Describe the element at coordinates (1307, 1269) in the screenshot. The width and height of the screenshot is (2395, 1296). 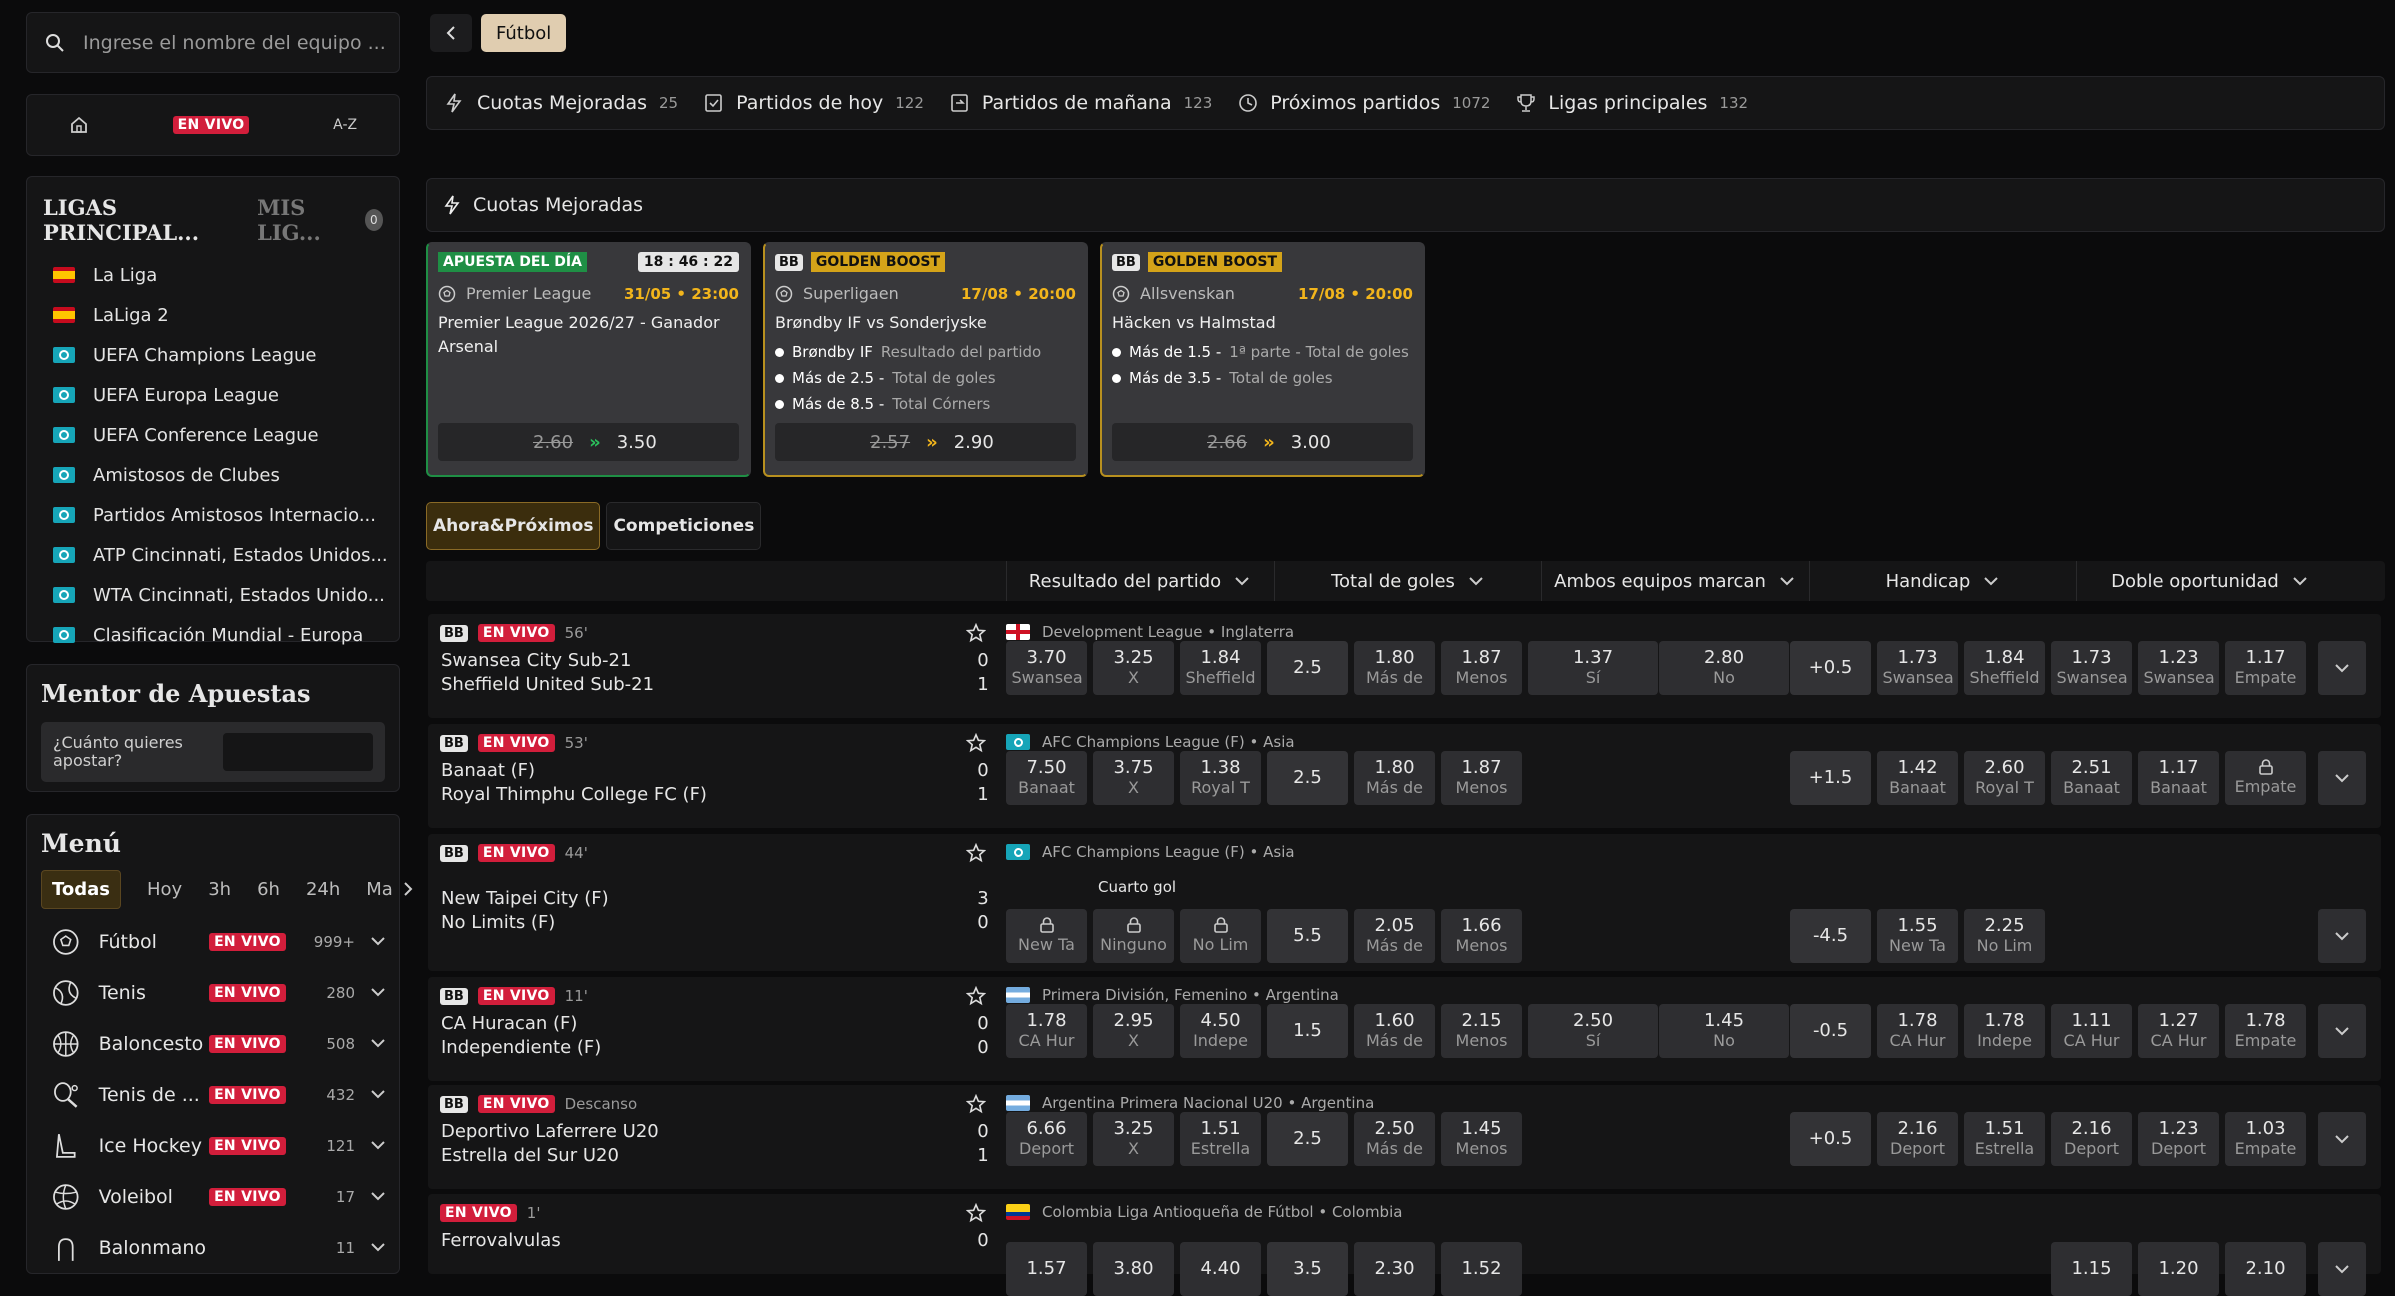
I see `odds-button: 3.5` at that location.